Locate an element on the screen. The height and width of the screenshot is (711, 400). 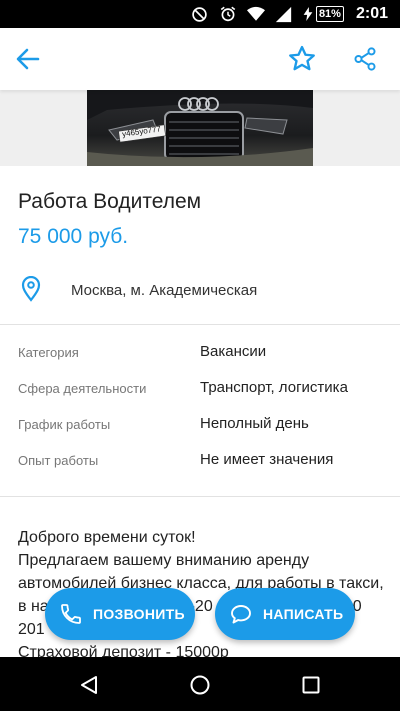
nav-back-button is located at coordinates (89, 685).